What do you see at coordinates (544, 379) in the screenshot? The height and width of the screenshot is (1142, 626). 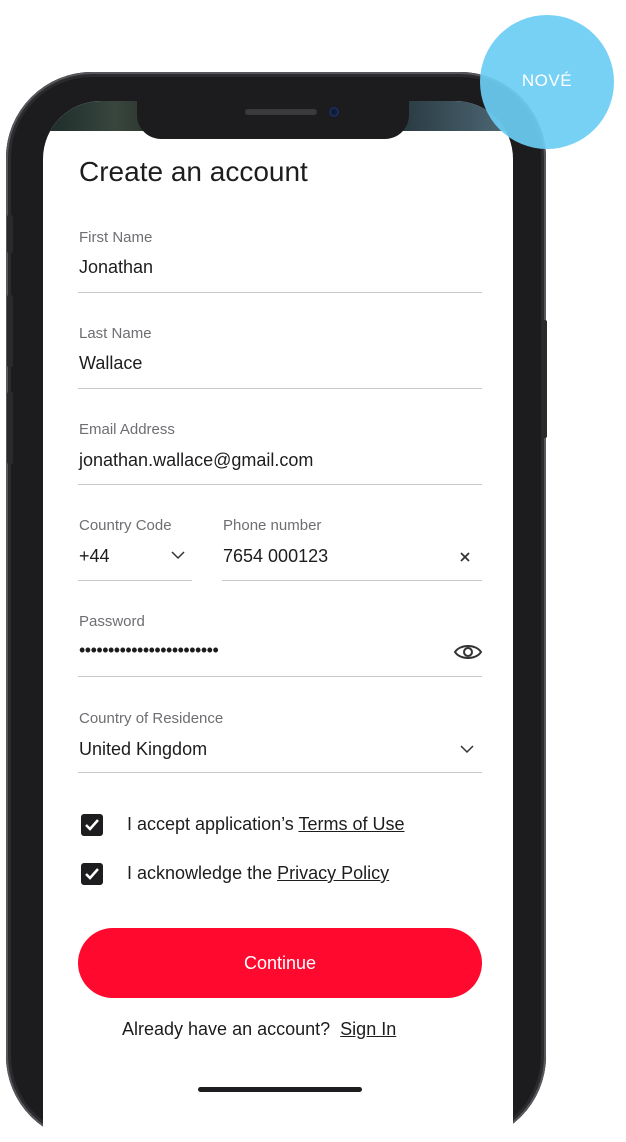 I see `phone-power-button` at bounding box center [544, 379].